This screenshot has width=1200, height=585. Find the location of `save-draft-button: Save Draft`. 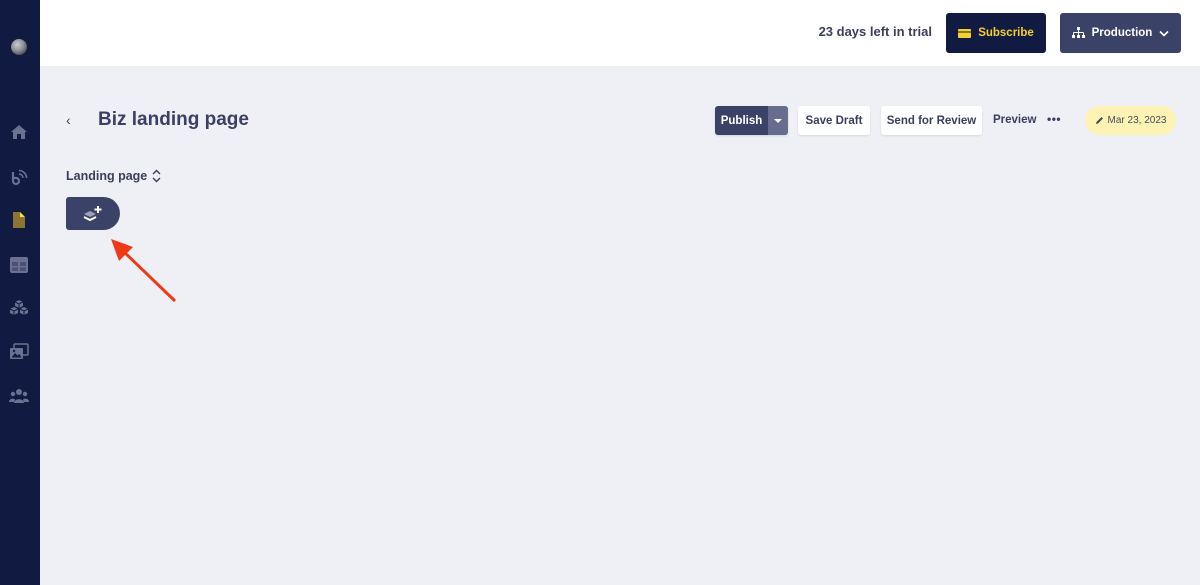

save-draft-button: Save Draft is located at coordinates (834, 120).